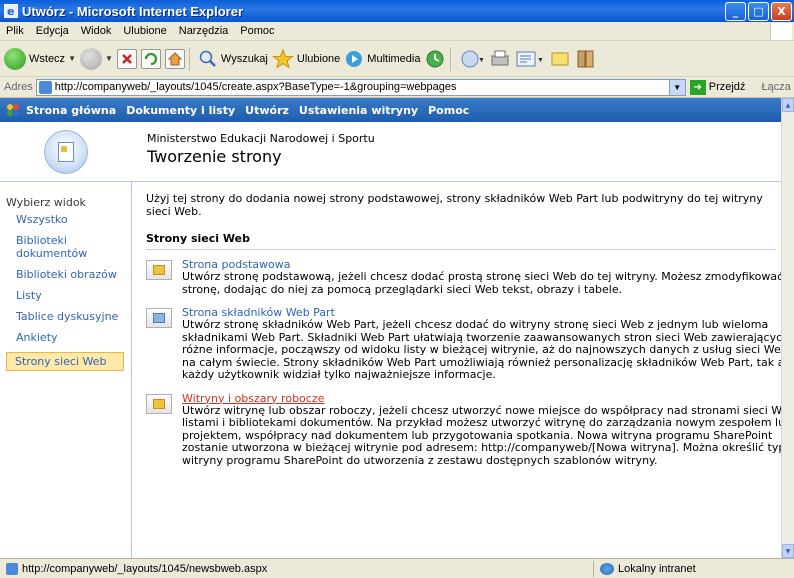 This screenshot has width=794, height=578. I want to click on menu-help: Pomoc, so click(257, 31).